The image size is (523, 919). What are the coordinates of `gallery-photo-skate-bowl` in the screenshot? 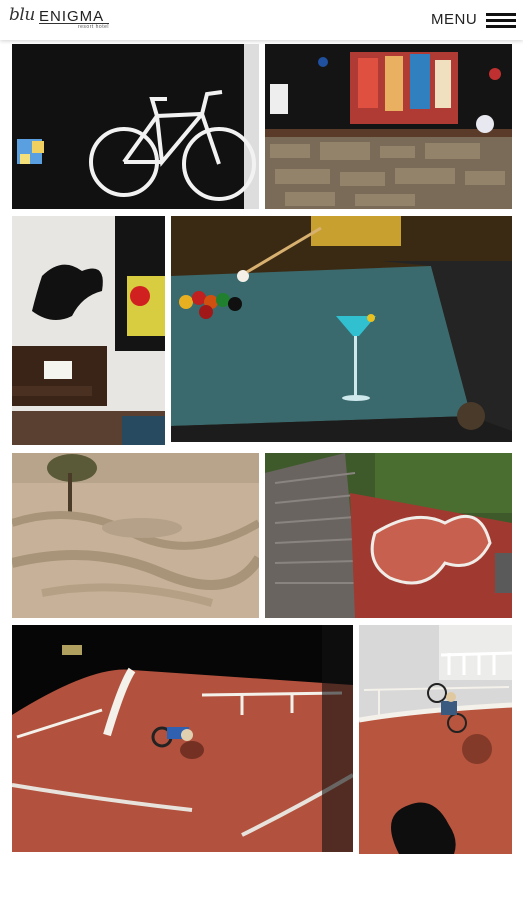 It's located at (388, 535).